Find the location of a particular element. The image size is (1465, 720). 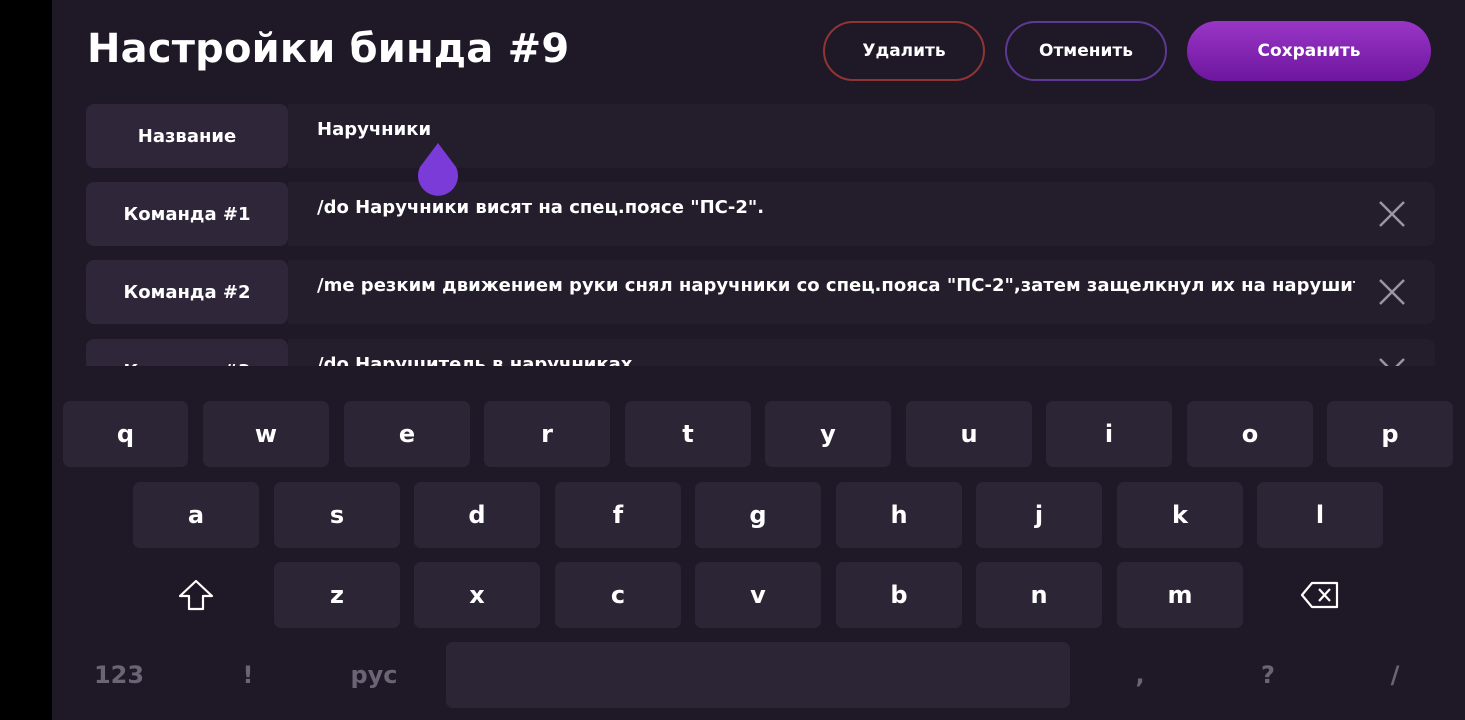

comma-key: , is located at coordinates (1140, 675).